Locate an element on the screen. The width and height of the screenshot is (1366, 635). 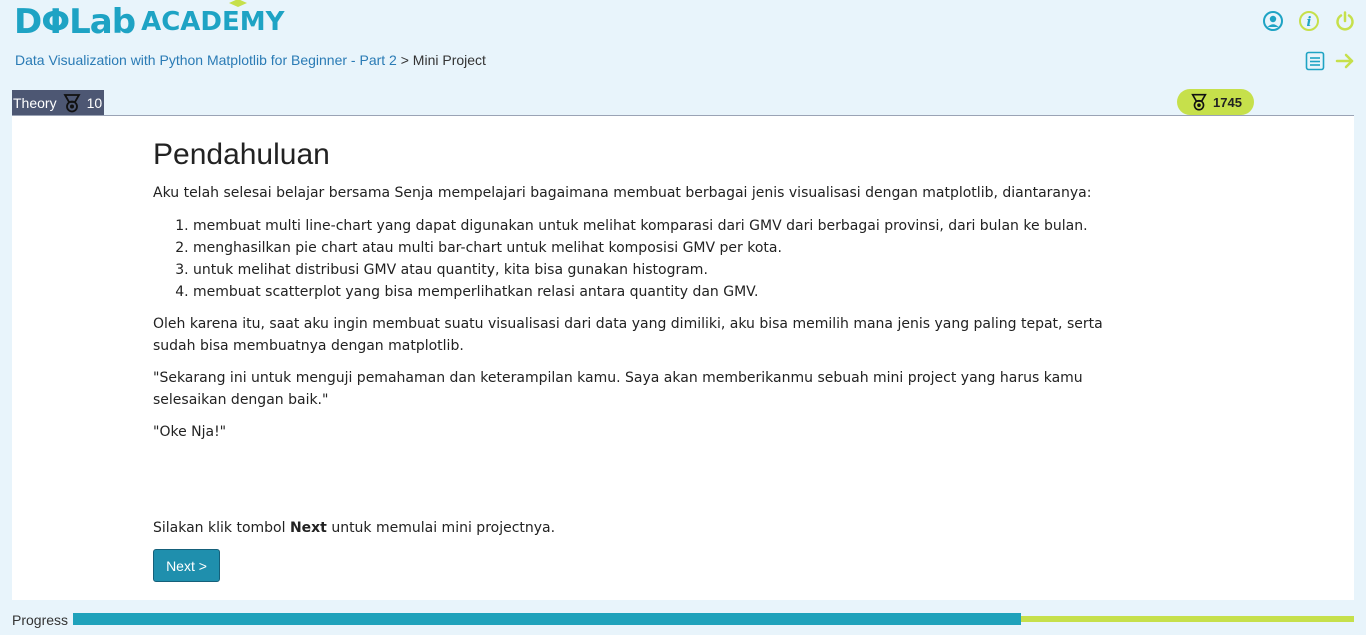
progress-fill is located at coordinates (547, 619).